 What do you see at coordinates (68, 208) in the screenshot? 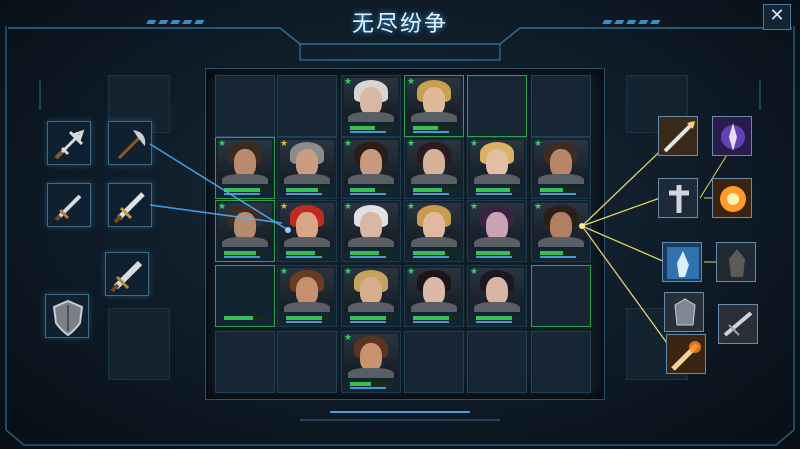
I see `short-sword-icon` at bounding box center [68, 208].